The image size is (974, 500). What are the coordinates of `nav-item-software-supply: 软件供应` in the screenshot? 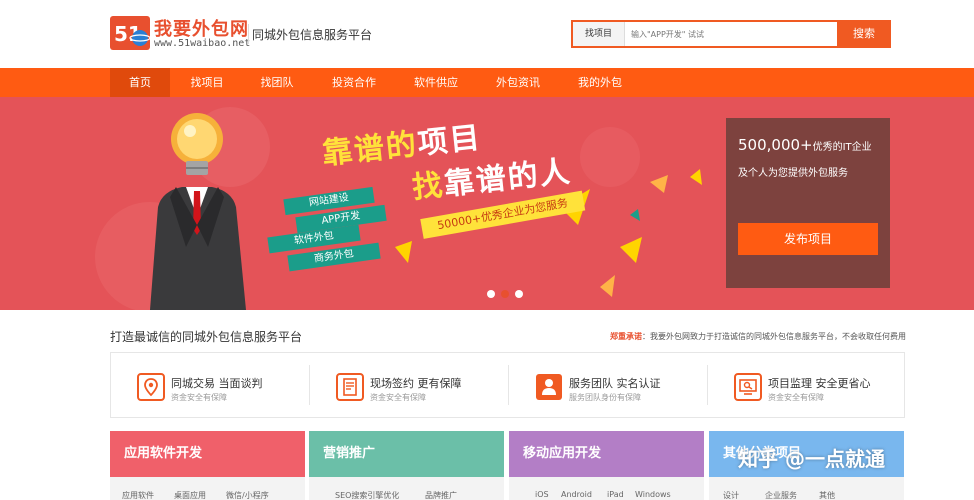 It's located at (436, 82).